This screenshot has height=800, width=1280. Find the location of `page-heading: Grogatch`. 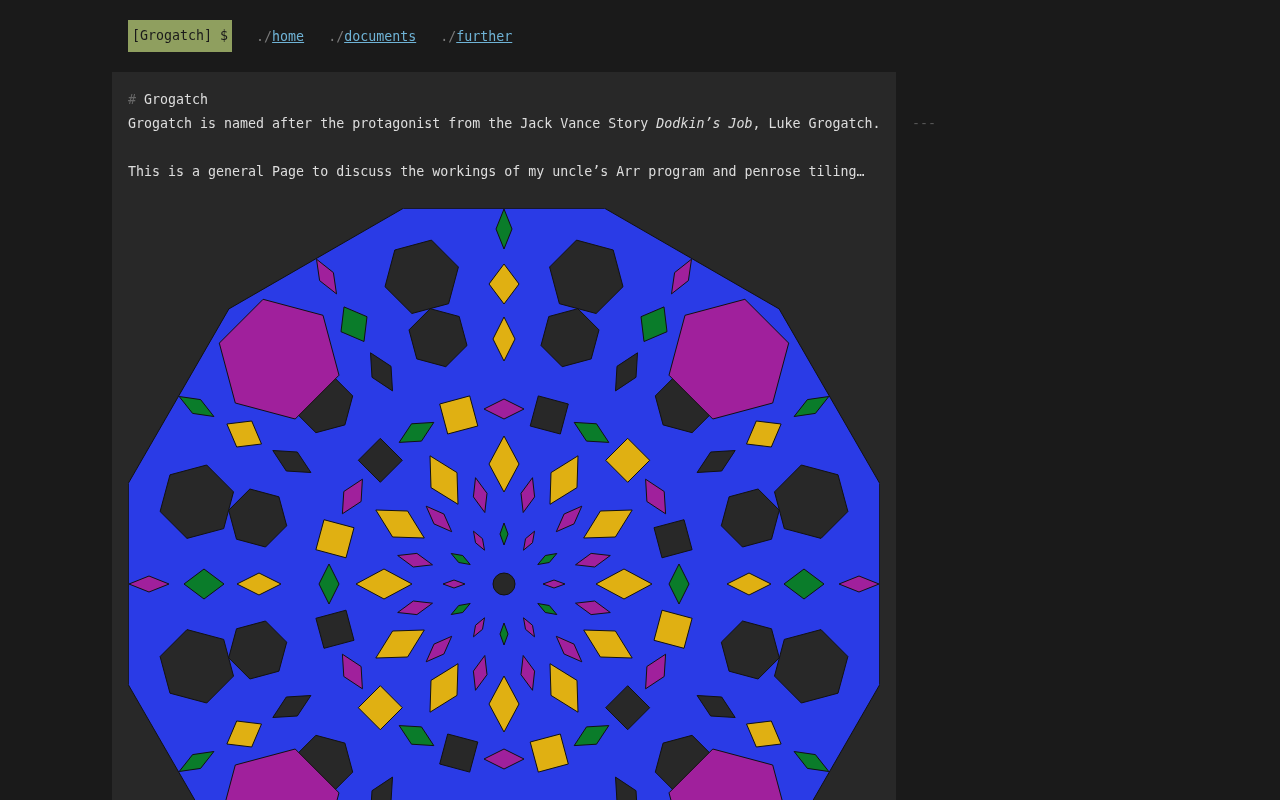

page-heading: Grogatch is located at coordinates (176, 99).